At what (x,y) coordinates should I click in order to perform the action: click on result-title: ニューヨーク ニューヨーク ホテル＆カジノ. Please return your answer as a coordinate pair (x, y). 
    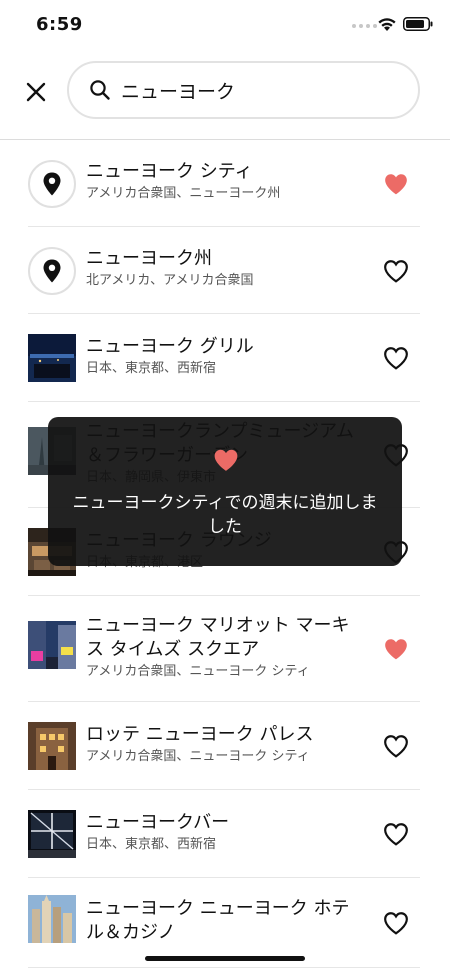
    Looking at the image, I should click on (218, 920).